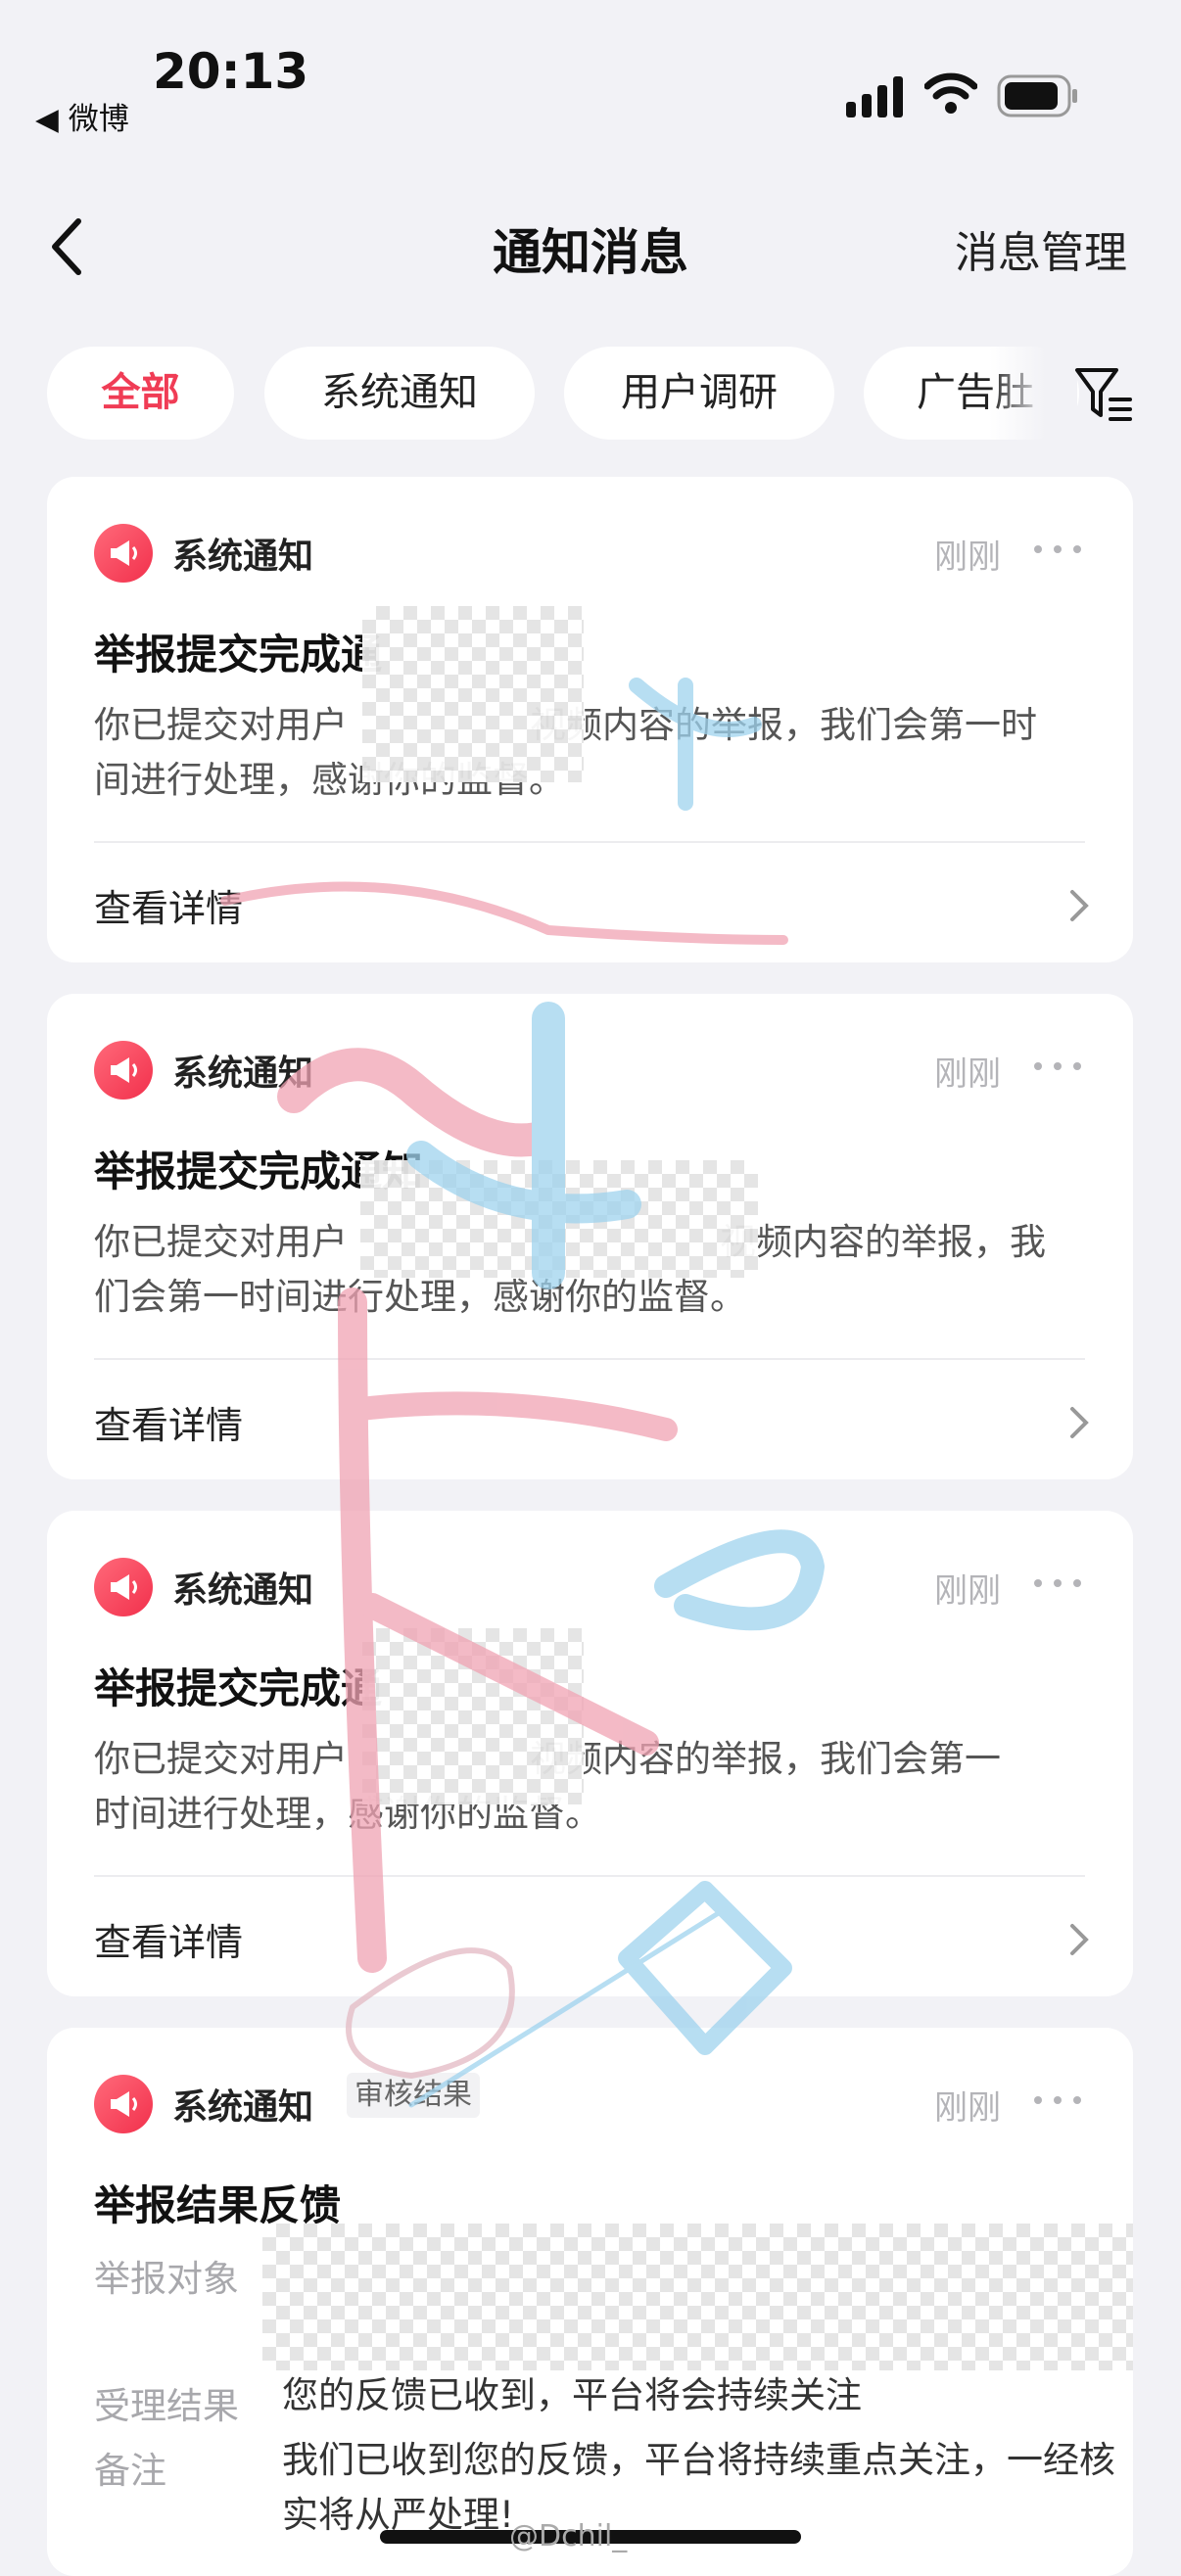  What do you see at coordinates (167, 2279) in the screenshot?
I see `report-target-label: 举报对象` at bounding box center [167, 2279].